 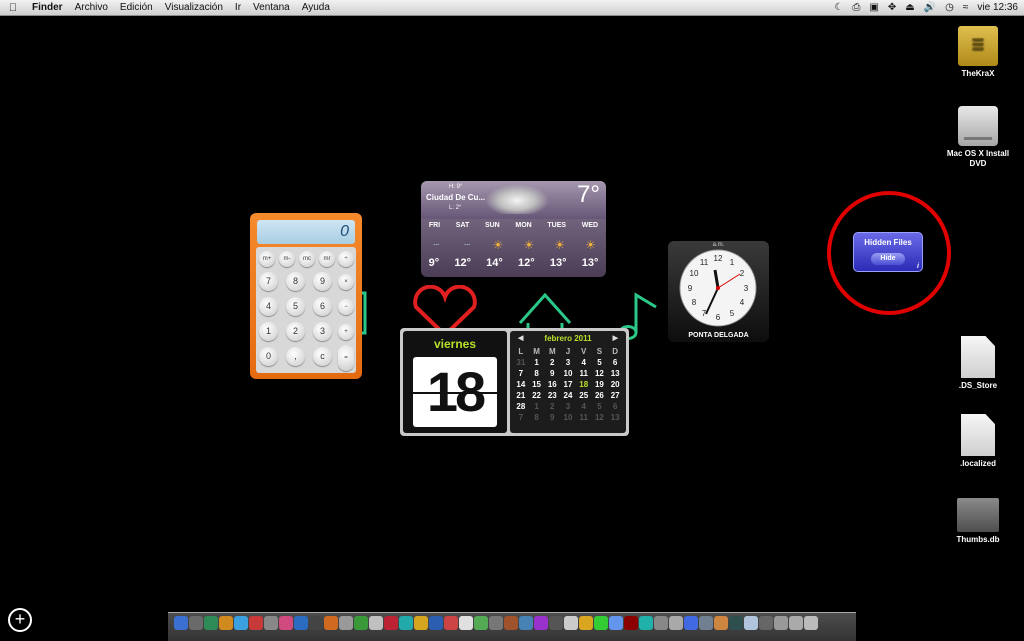 I want to click on calendar-date: 4, so click(x=584, y=362).